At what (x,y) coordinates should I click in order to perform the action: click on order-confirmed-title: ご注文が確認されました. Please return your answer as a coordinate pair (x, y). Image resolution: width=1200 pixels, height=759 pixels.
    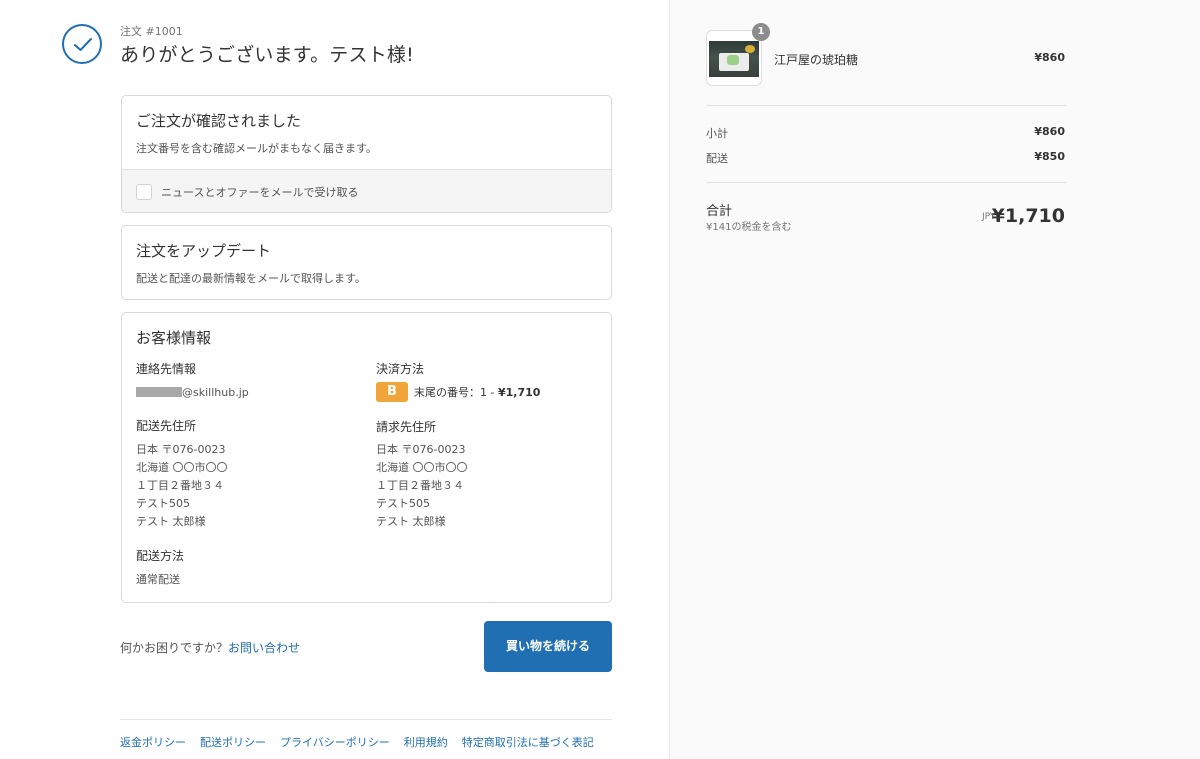
    Looking at the image, I should click on (219, 121).